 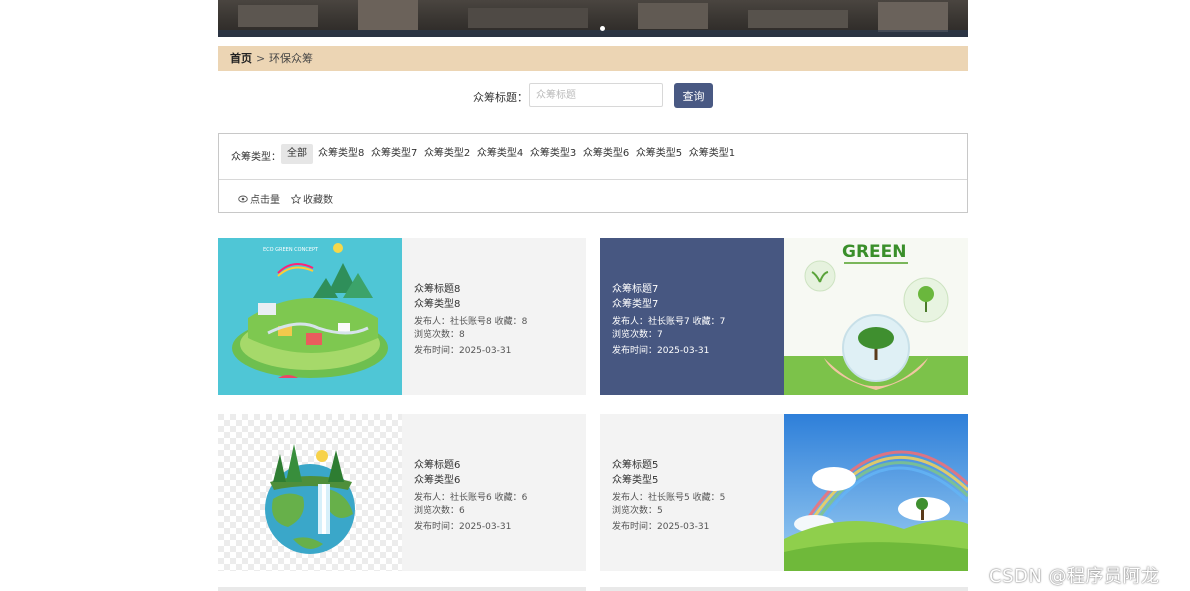 I want to click on eye-icon, so click(x=243, y=198).